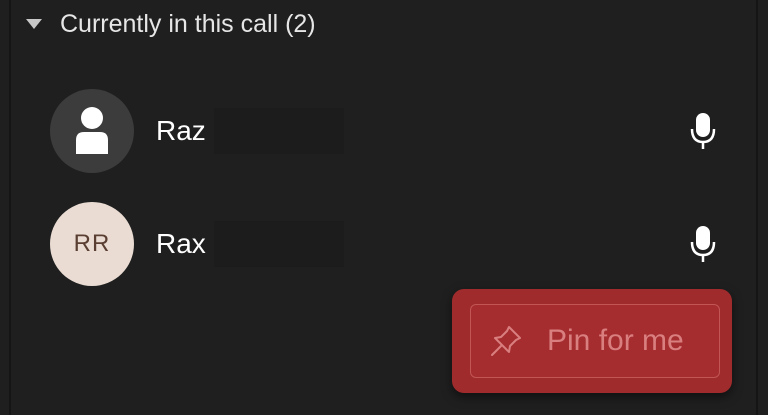 The image size is (768, 415). I want to click on pin-for-me-button: Pin for me, so click(595, 341).